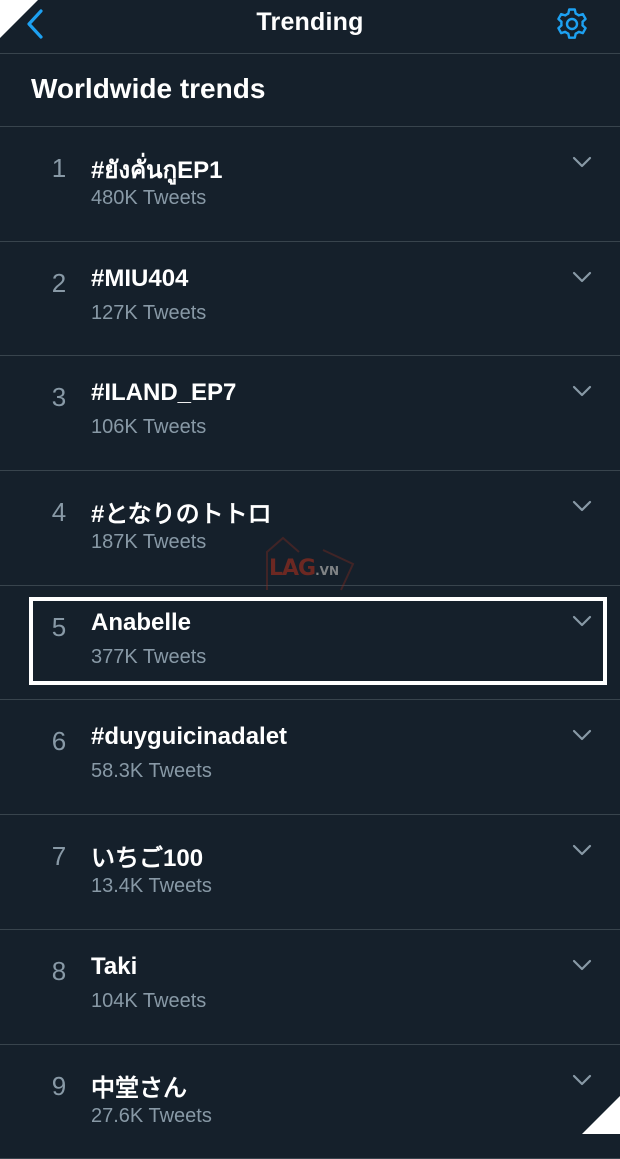 The image size is (620, 1159). What do you see at coordinates (189, 737) in the screenshot?
I see `trend-name: #duyguicinadalet` at bounding box center [189, 737].